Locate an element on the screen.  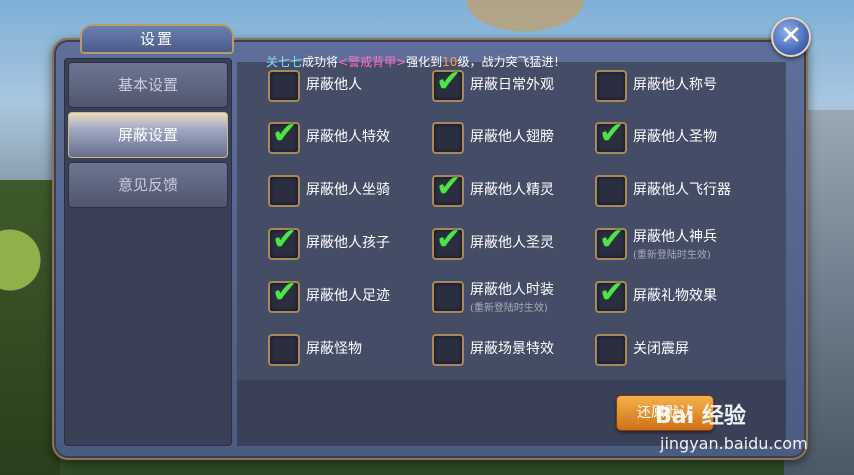
option-label: 屏蔽他人飞行器 is located at coordinates (682, 190).